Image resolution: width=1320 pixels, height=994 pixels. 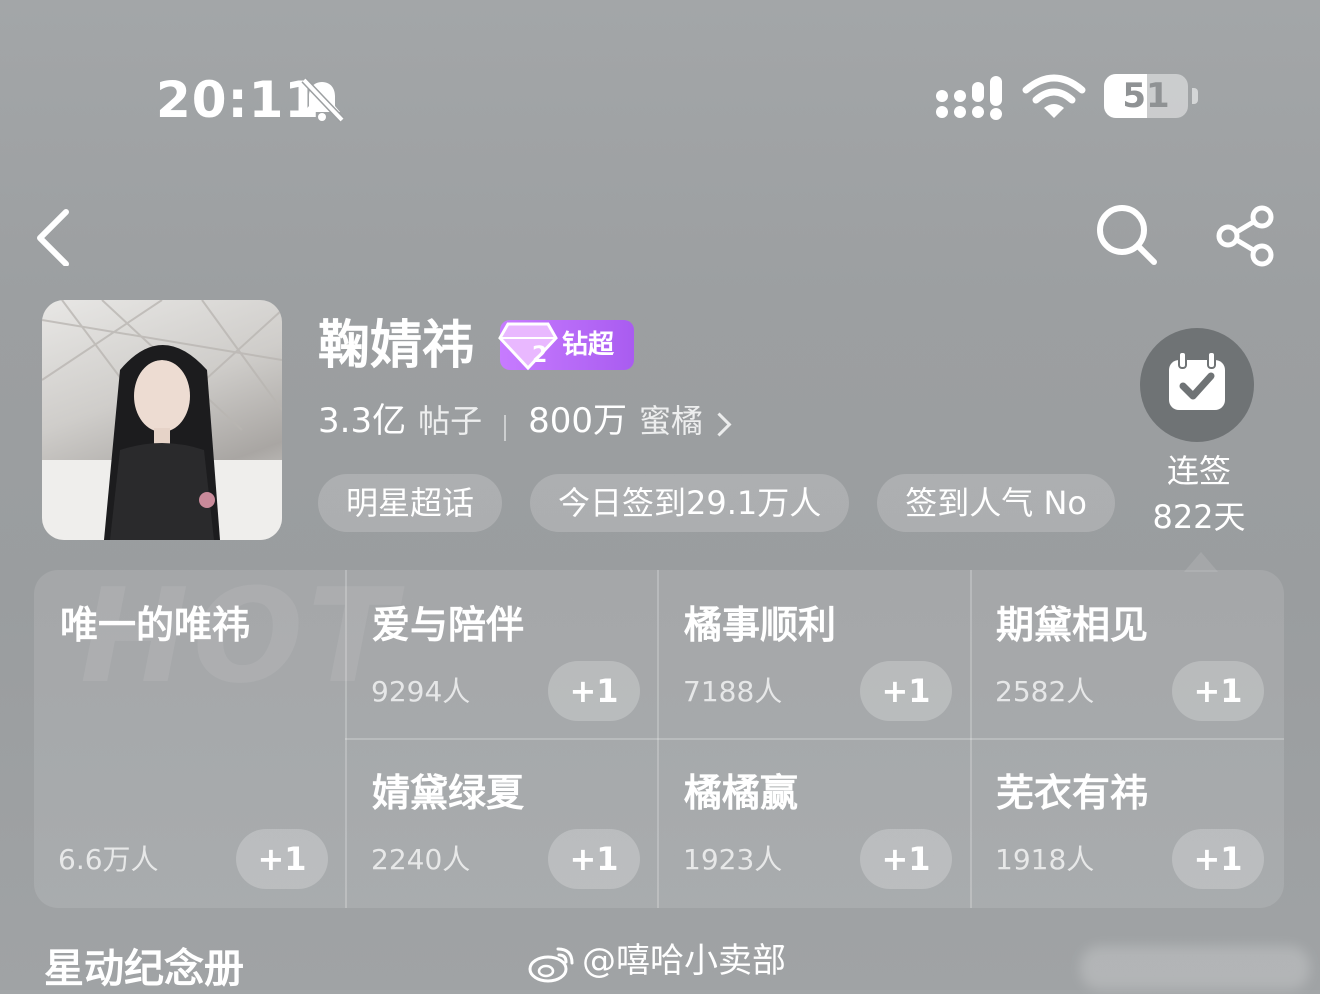 What do you see at coordinates (155, 625) in the screenshot?
I see `hot-tag-title: 唯一的唯祎` at bounding box center [155, 625].